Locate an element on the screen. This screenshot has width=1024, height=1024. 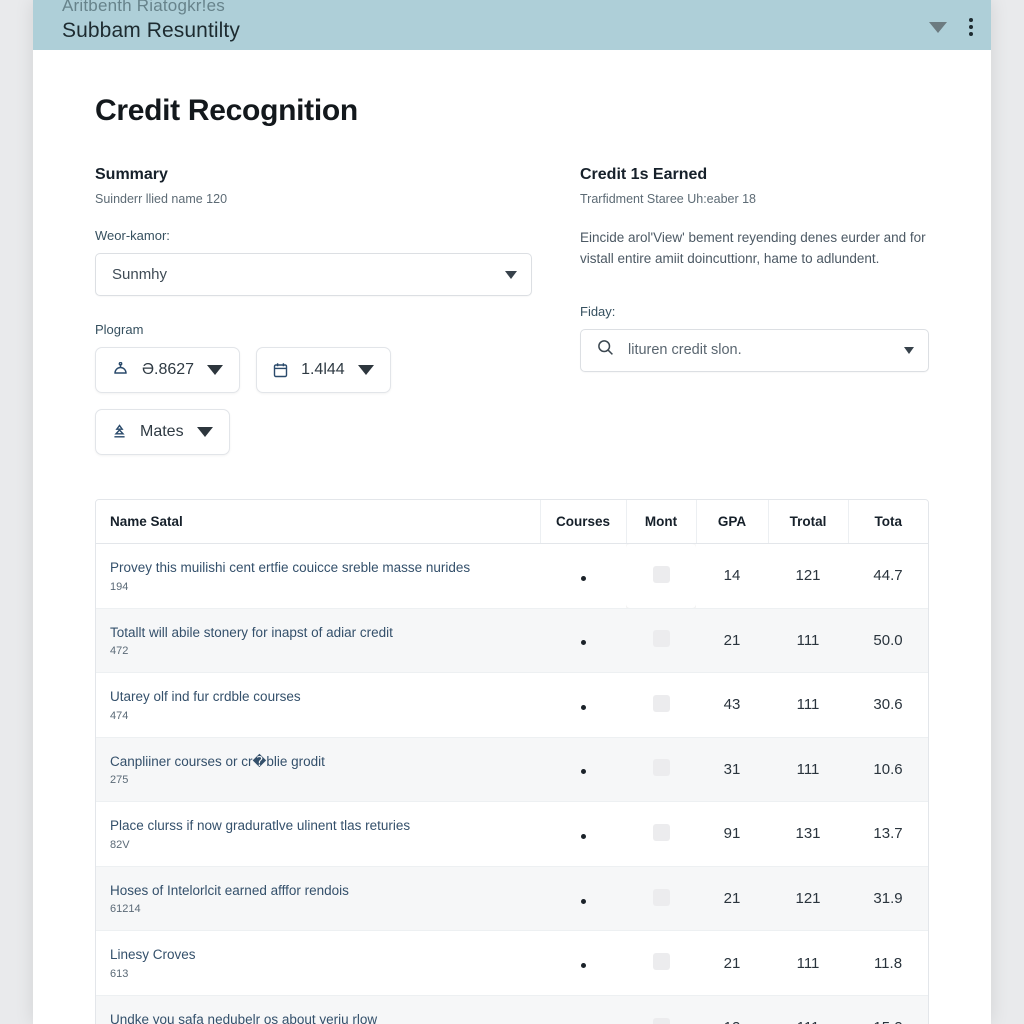
row-subtitle: 474 is located at coordinates (119, 715).